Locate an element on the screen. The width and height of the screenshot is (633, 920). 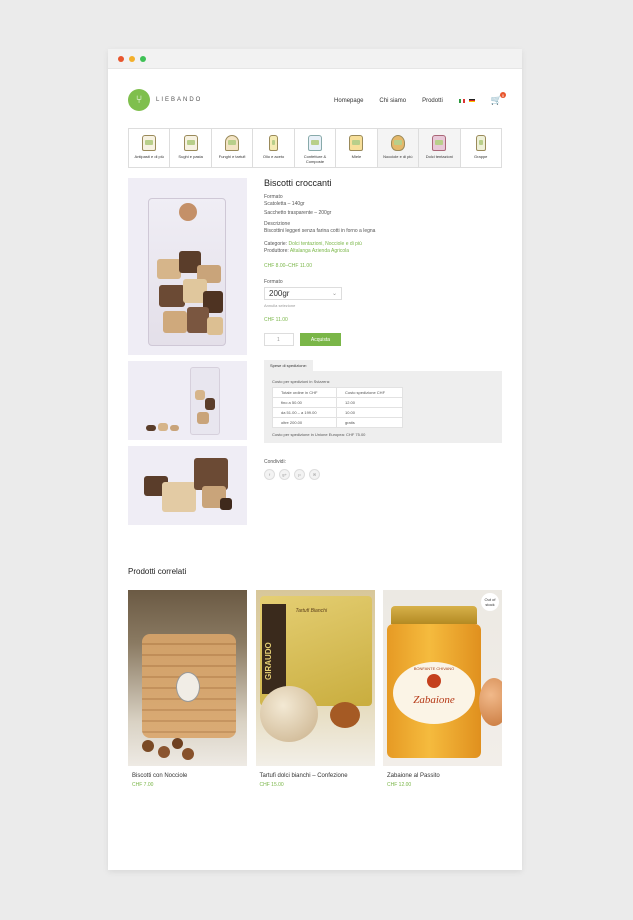
close-window-icon is located at coordinates (121, 59).